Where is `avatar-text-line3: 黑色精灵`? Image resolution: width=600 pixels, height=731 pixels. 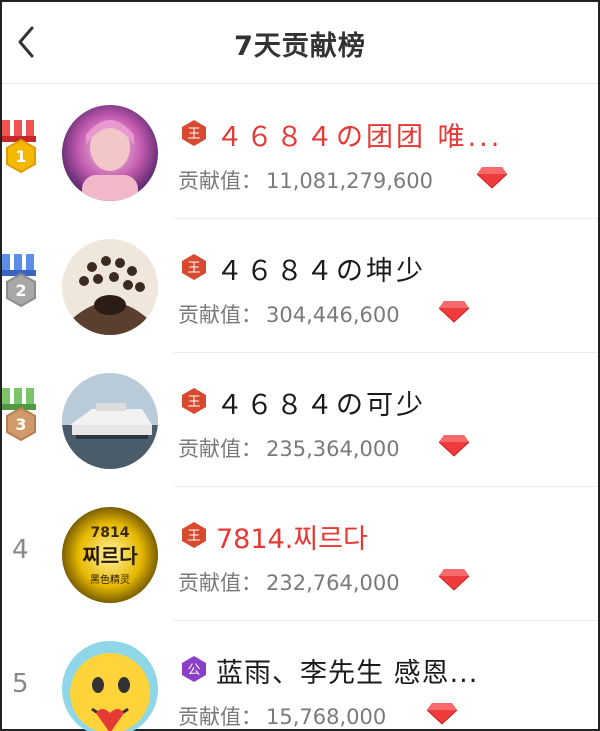
avatar-text-line3: 黑色精灵 is located at coordinates (110, 579).